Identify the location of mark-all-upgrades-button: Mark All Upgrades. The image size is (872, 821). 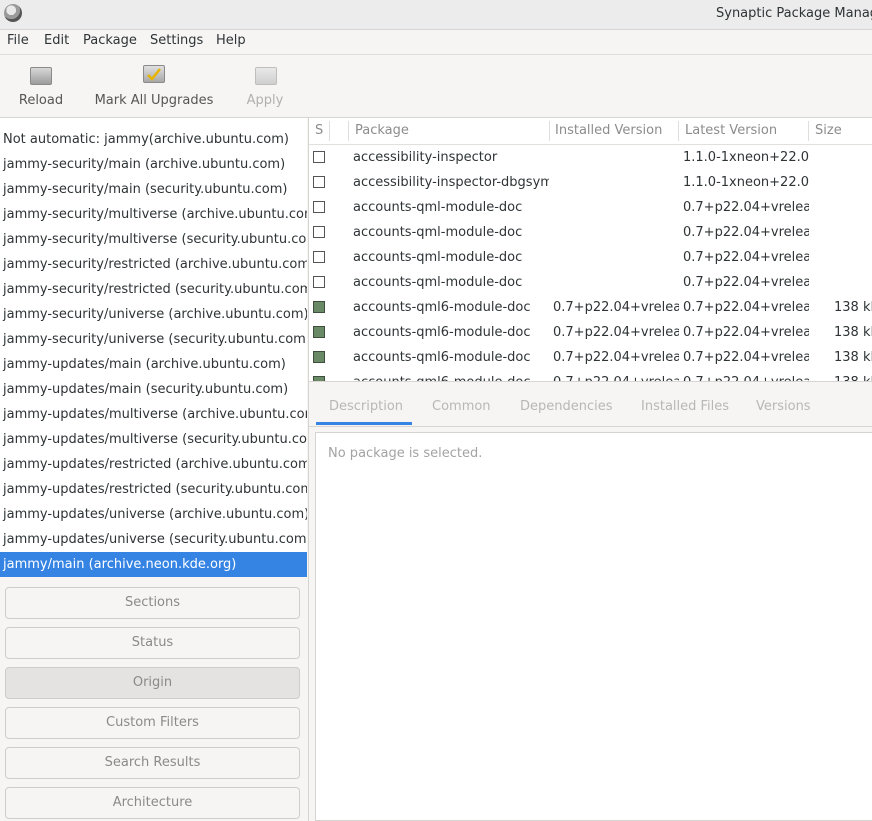
(154, 86).